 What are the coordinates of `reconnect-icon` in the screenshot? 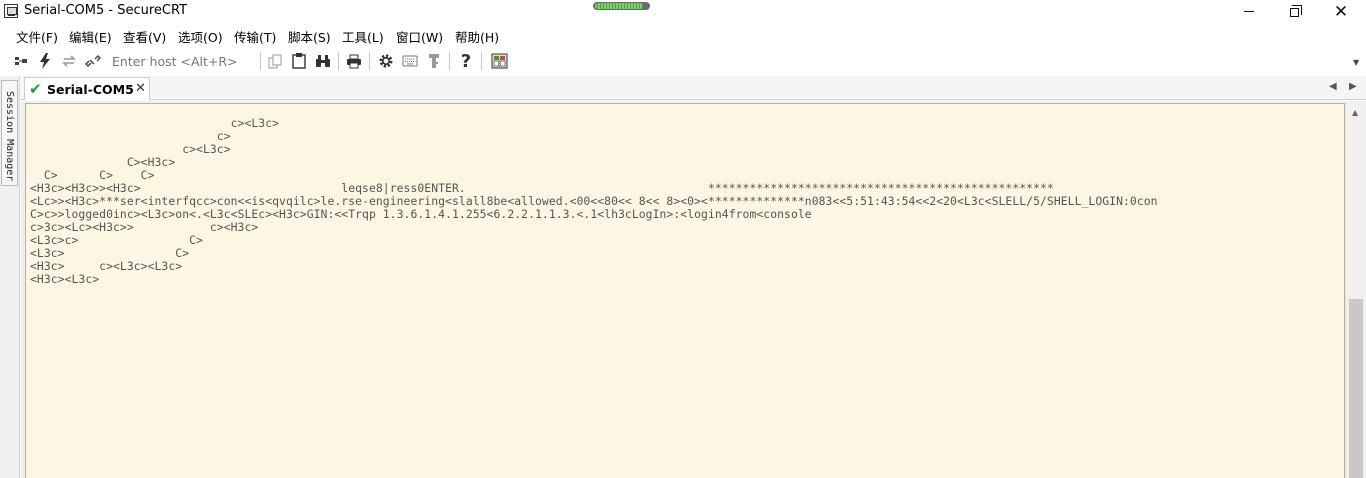 It's located at (69, 61).